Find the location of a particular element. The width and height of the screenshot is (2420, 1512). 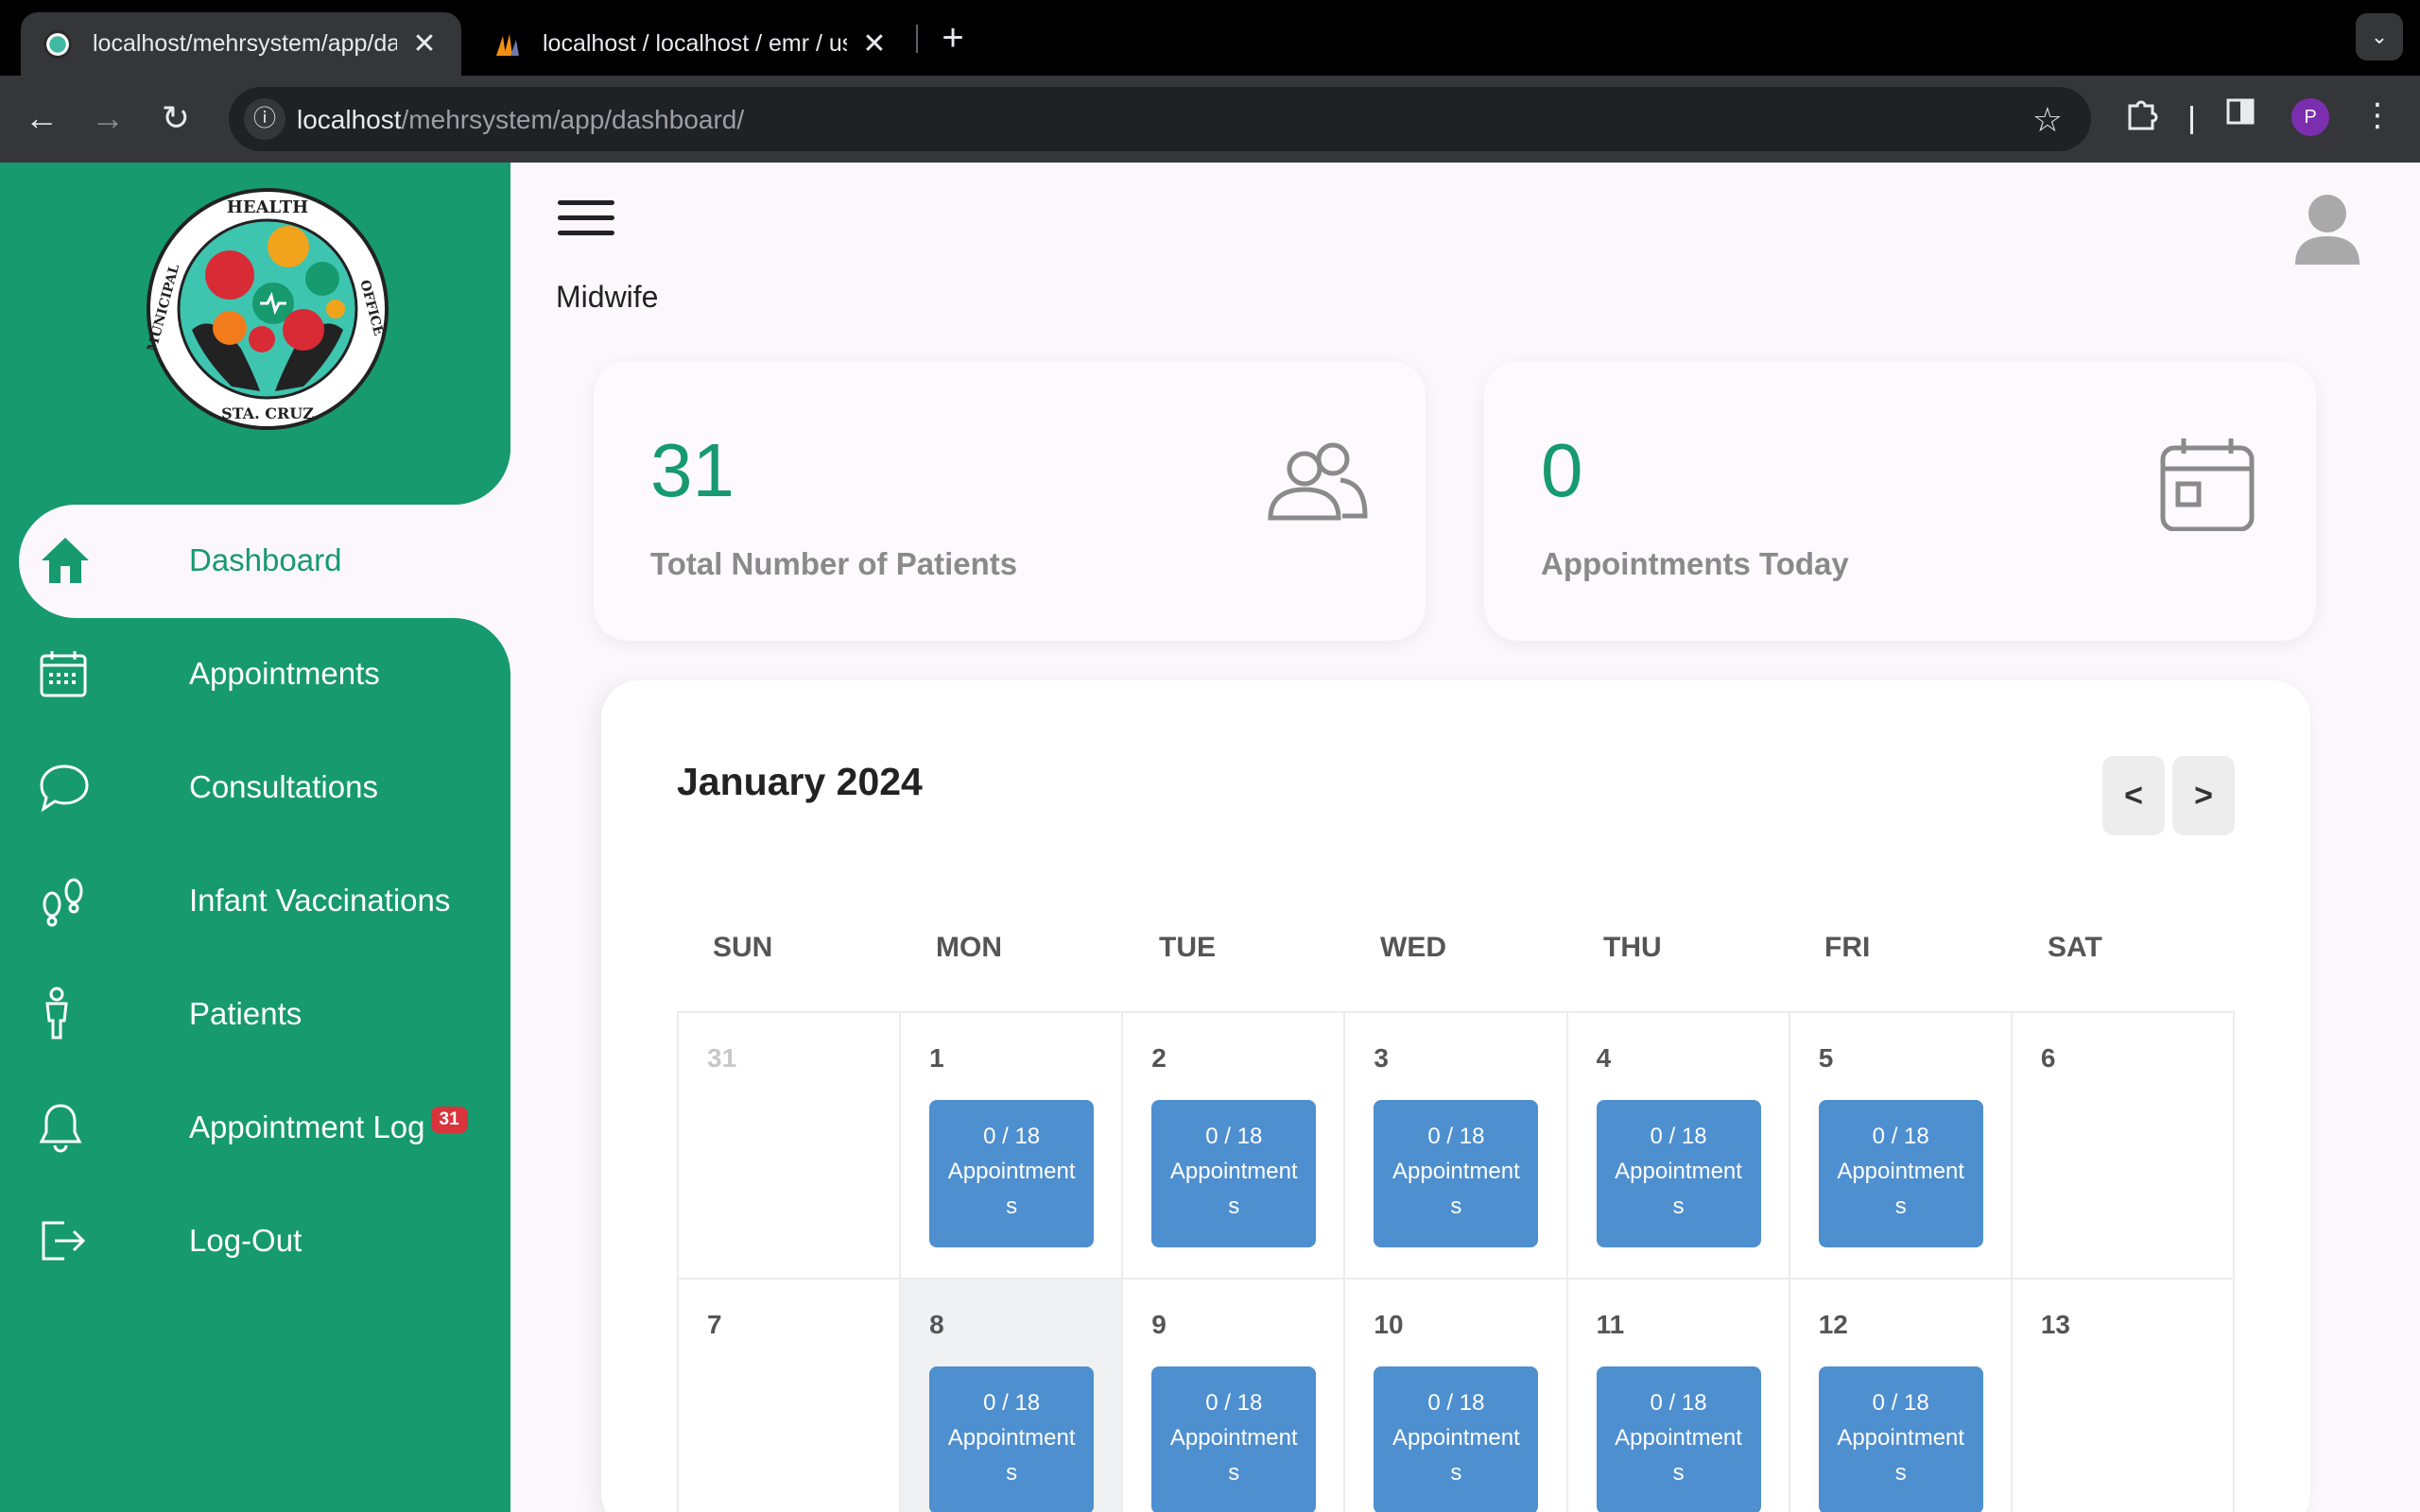

calendar-day-cell: 12 0 / 18 Appointment s is located at coordinates (1901, 1396).